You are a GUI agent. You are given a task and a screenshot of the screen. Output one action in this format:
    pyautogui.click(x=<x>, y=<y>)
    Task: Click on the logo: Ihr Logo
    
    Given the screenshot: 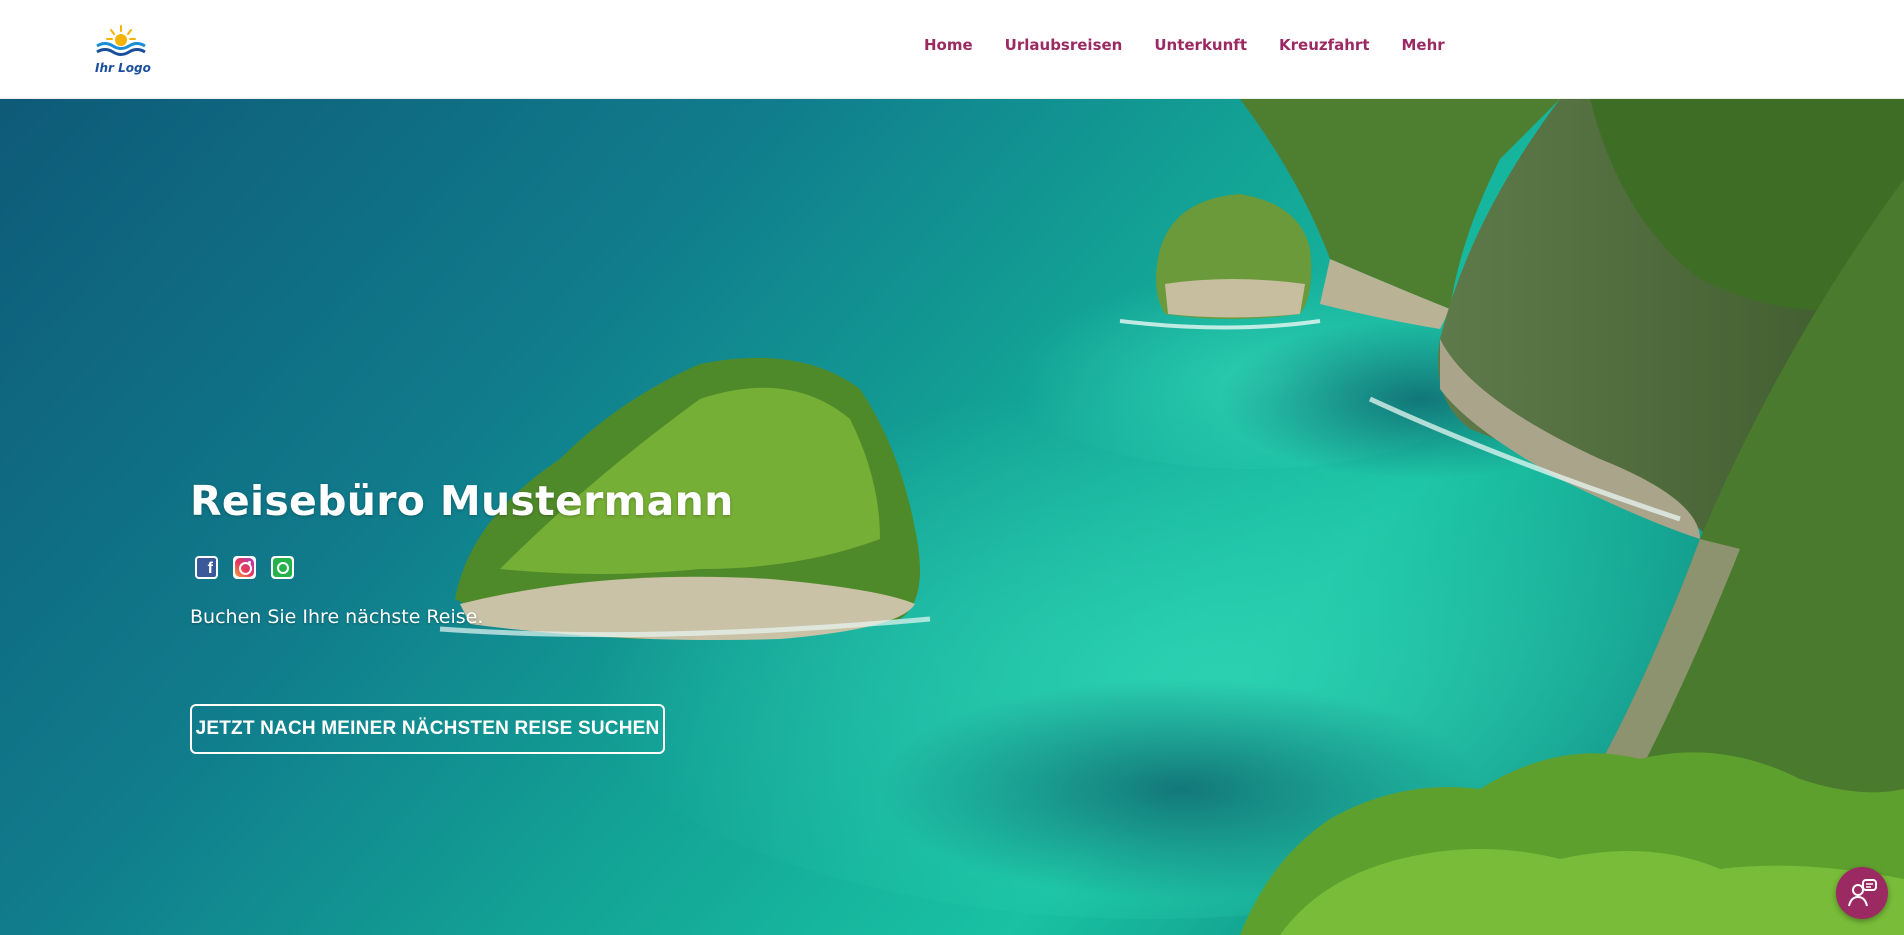 What is the action you would take?
    pyautogui.click(x=122, y=51)
    